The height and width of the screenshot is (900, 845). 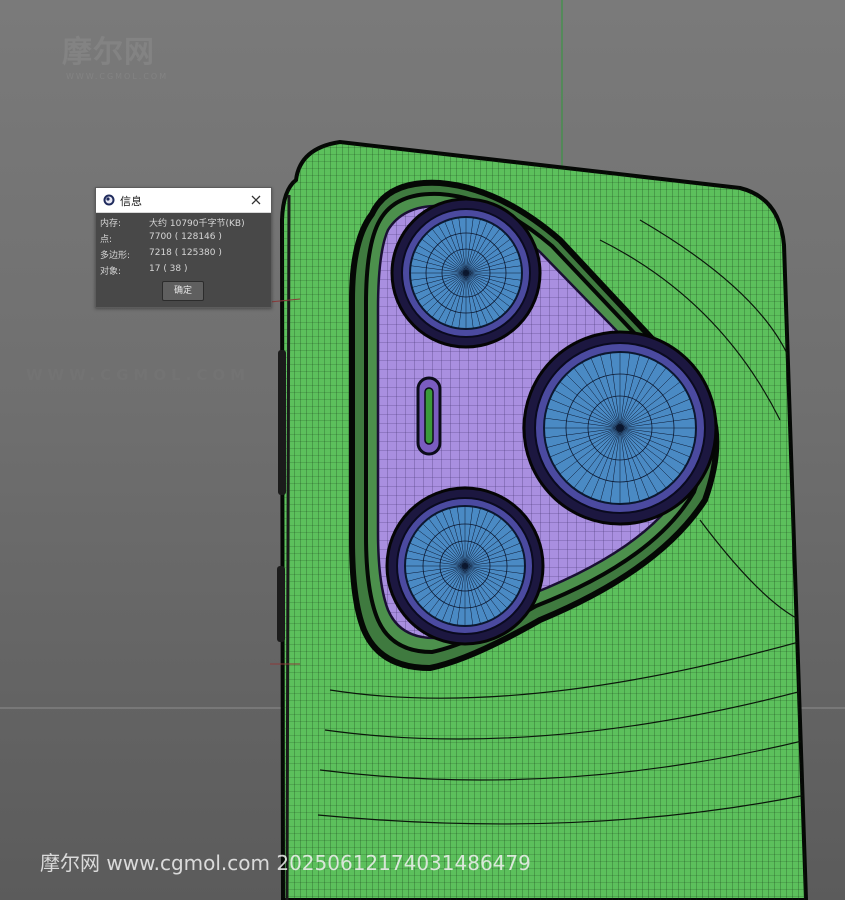 I want to click on dialog-title: 信息, so click(x=131, y=201).